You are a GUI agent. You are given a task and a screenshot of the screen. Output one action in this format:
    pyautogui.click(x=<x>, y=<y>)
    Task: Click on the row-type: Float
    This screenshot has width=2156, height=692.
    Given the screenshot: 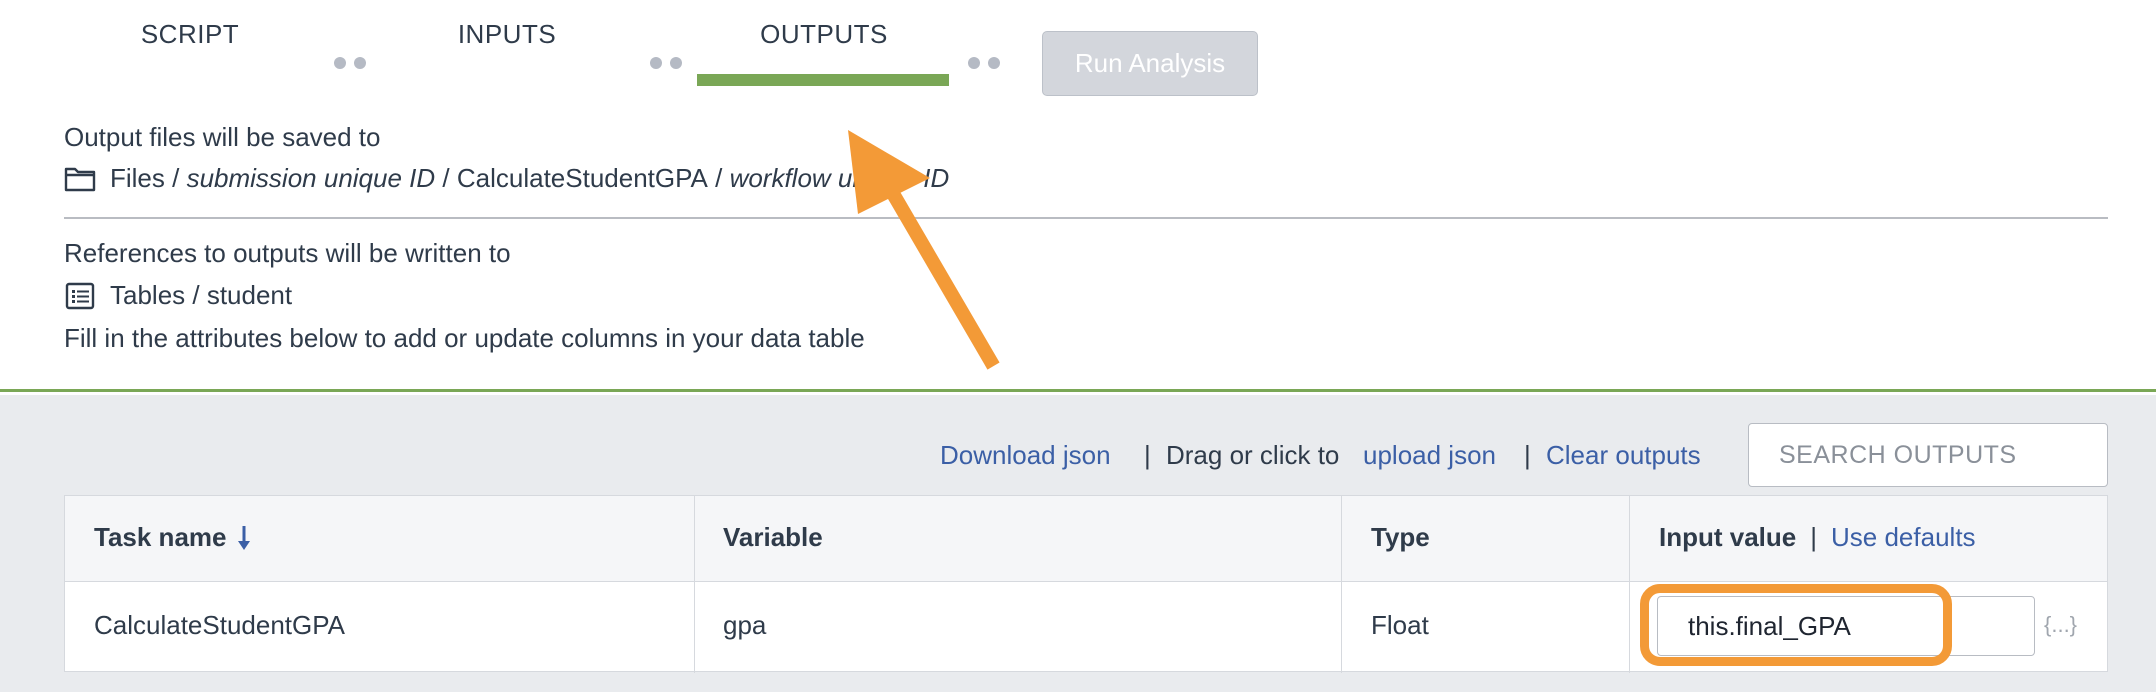 What is the action you would take?
    pyautogui.click(x=1400, y=625)
    